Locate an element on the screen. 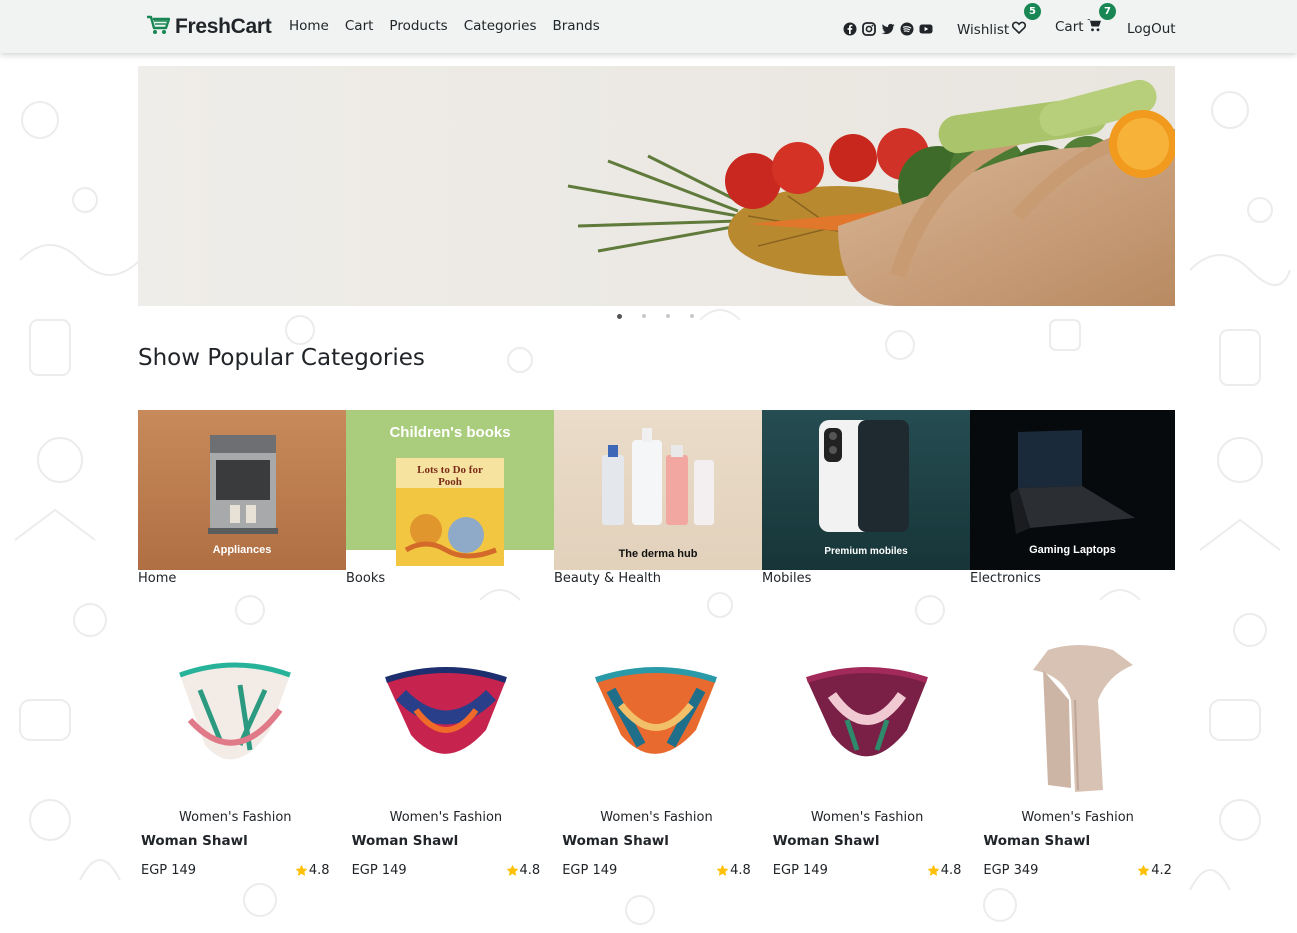  cart-count-badge: 7 is located at coordinates (1107, 11).